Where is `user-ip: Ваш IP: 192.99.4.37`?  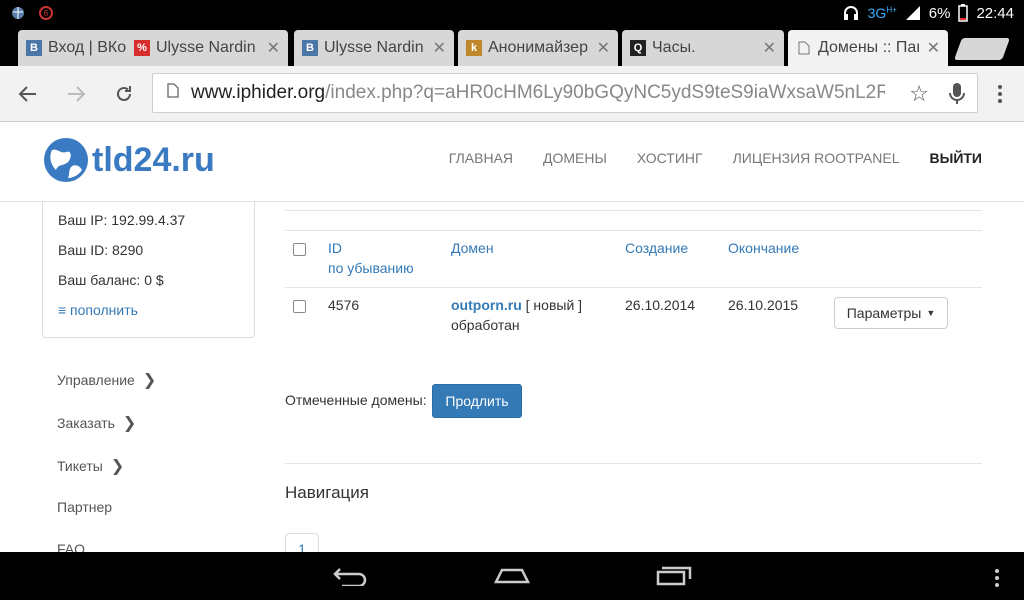 user-ip: Ваш IP: 192.99.4.37 is located at coordinates (122, 220).